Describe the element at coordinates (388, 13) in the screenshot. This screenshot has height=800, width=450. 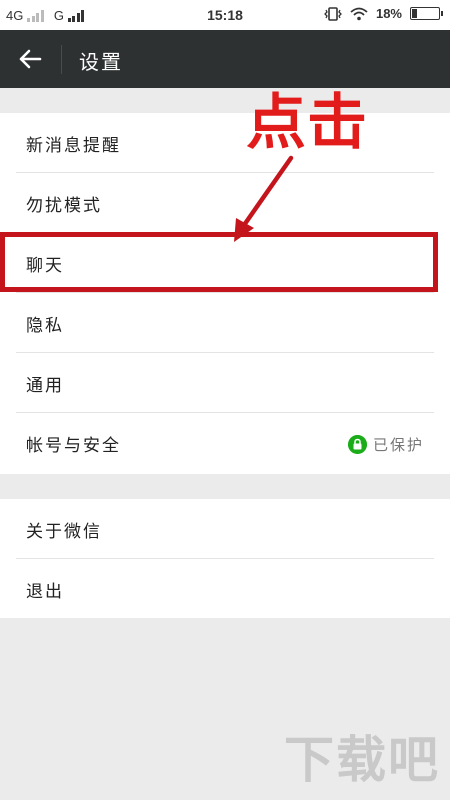
I see `battery-percent: 18%` at that location.